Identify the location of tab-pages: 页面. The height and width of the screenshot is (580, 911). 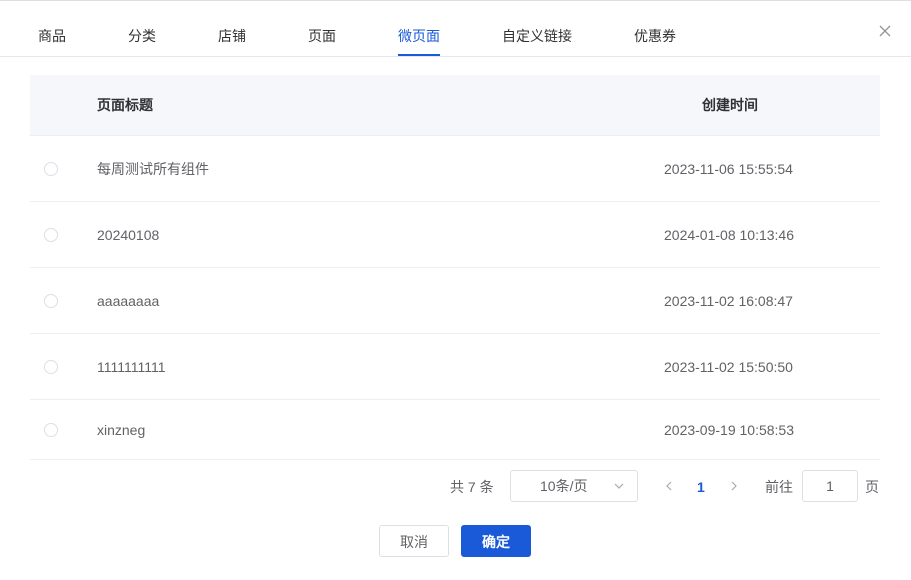
(322, 40).